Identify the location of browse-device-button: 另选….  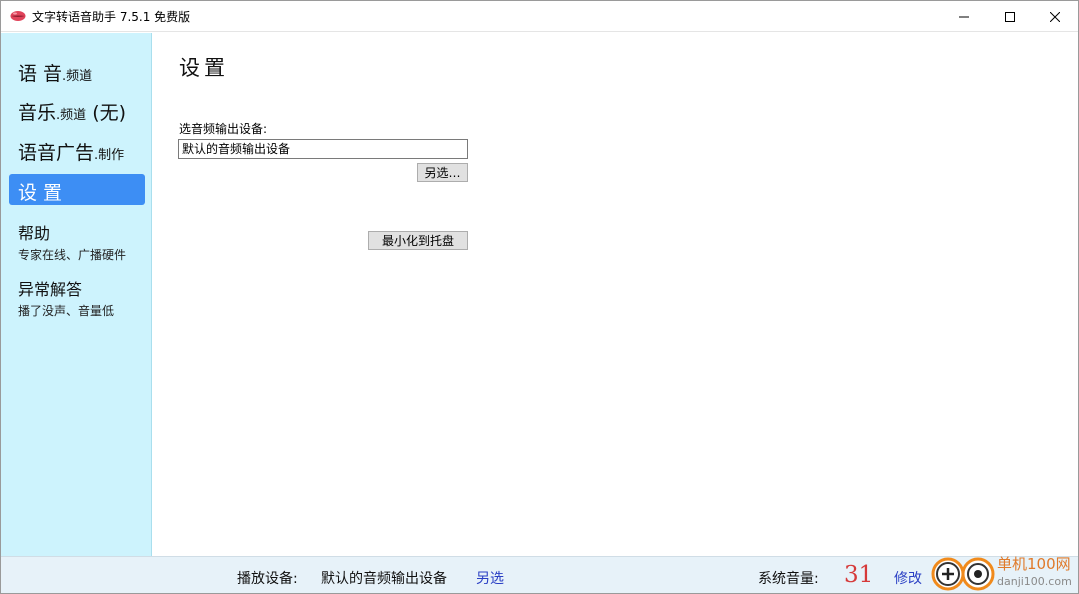
(442, 172).